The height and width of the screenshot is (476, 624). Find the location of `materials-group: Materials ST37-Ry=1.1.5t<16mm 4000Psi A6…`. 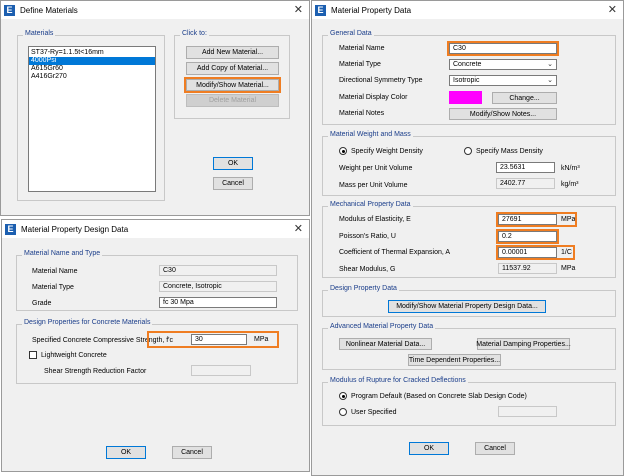

materials-group: Materials ST37-Ry=1.1.5t<16mm 4000Psi A6… is located at coordinates (91, 115).